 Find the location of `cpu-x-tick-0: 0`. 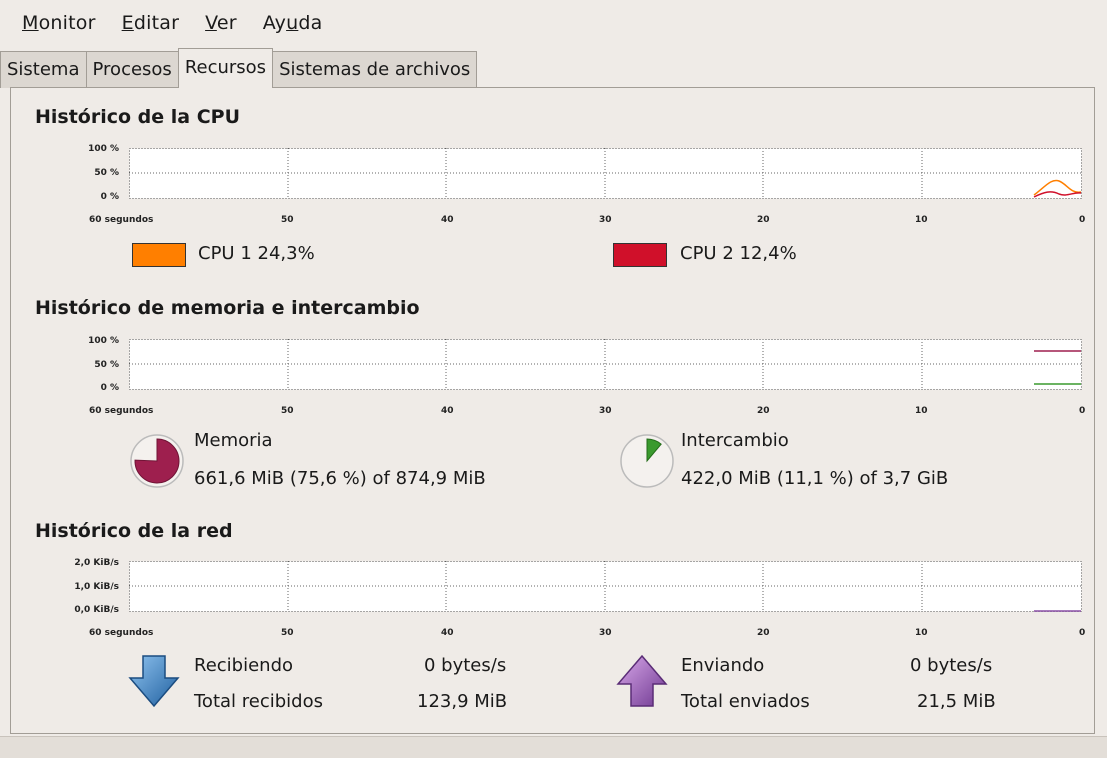

cpu-x-tick-0: 0 is located at coordinates (1082, 220).